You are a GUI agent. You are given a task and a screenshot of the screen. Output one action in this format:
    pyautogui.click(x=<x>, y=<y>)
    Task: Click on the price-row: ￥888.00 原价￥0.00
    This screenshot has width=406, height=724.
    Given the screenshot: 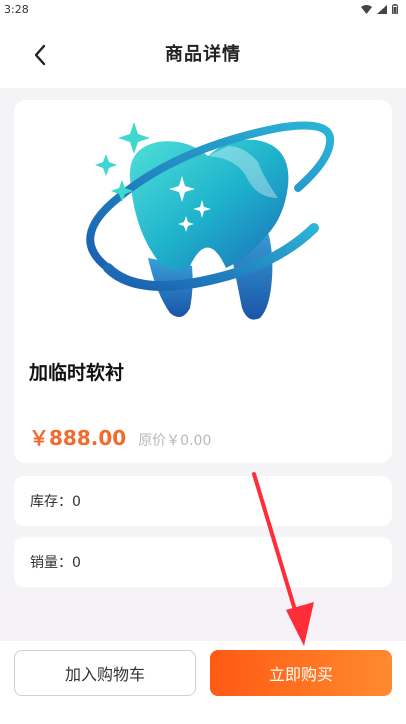 What is the action you would take?
    pyautogui.click(x=120, y=436)
    